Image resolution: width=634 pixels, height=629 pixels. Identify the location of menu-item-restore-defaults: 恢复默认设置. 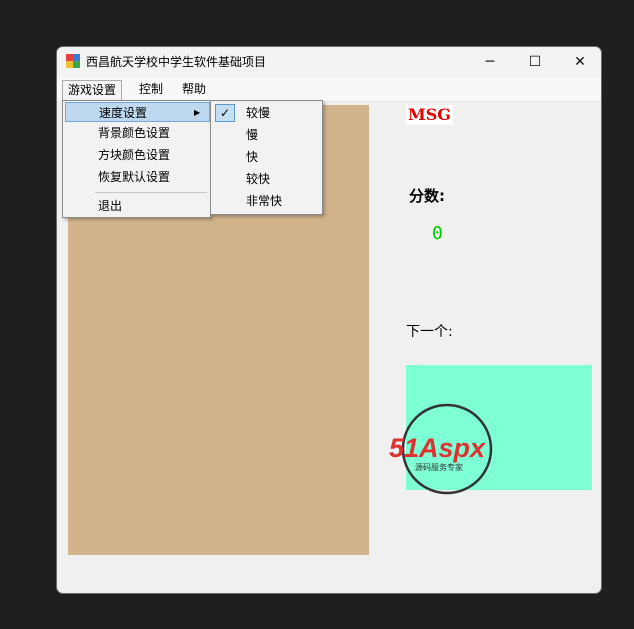
(153, 177).